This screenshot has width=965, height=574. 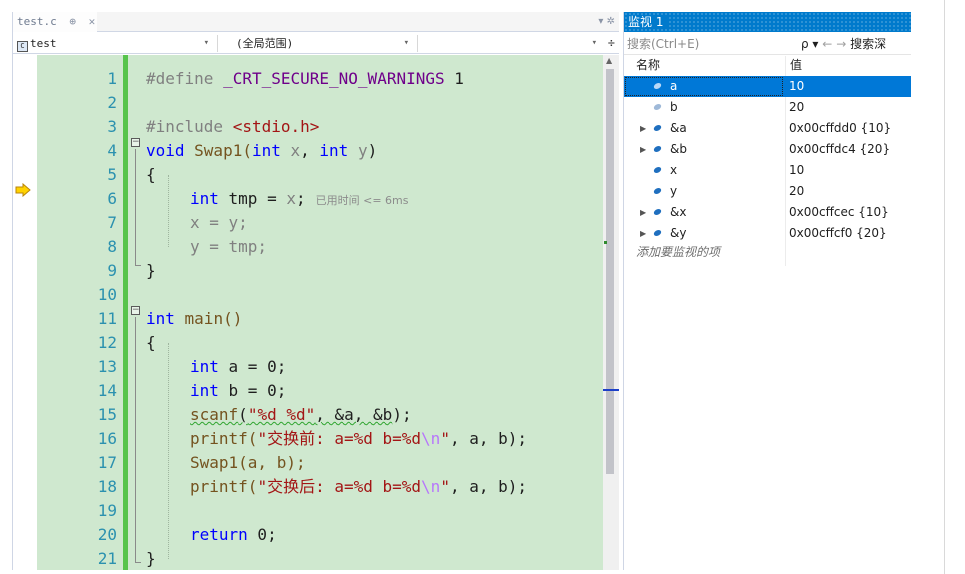 What do you see at coordinates (678, 128) in the screenshot?
I see `watch-name: &a` at bounding box center [678, 128].